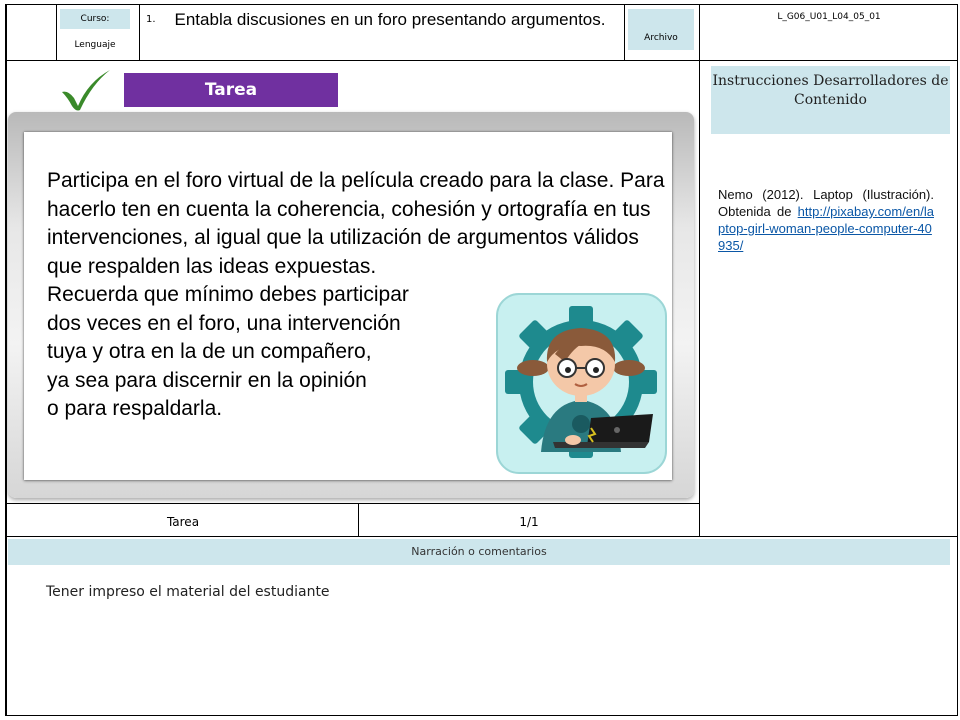 Image resolution: width=960 pixels, height=720 pixels. What do you see at coordinates (231, 90) in the screenshot?
I see `task-tab: Tarea` at bounding box center [231, 90].